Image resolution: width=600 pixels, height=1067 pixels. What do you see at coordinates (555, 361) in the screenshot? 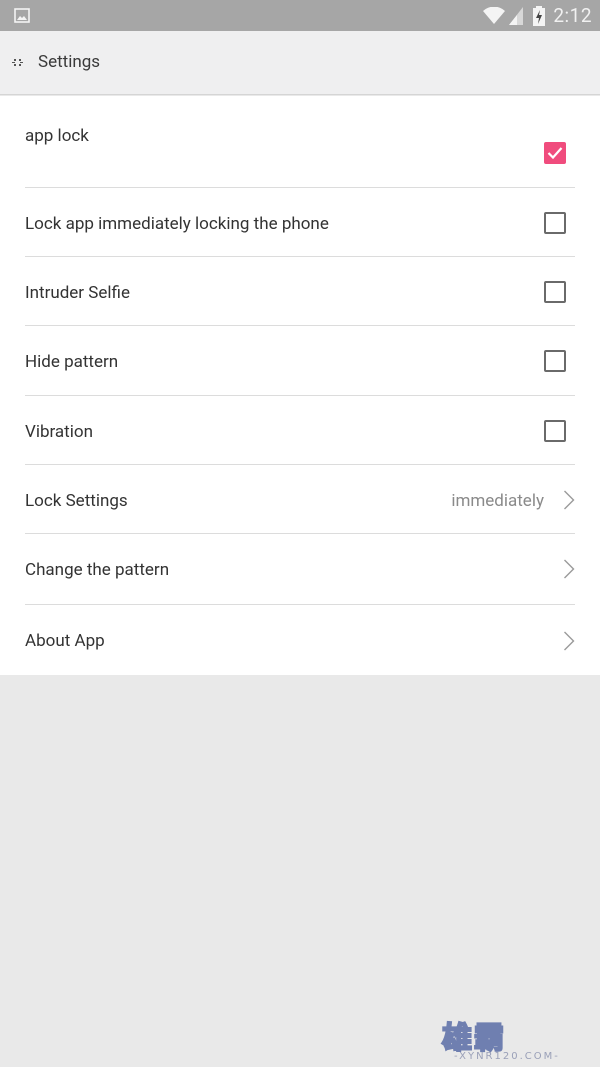
I see `hide-pattern-checkbox` at bounding box center [555, 361].